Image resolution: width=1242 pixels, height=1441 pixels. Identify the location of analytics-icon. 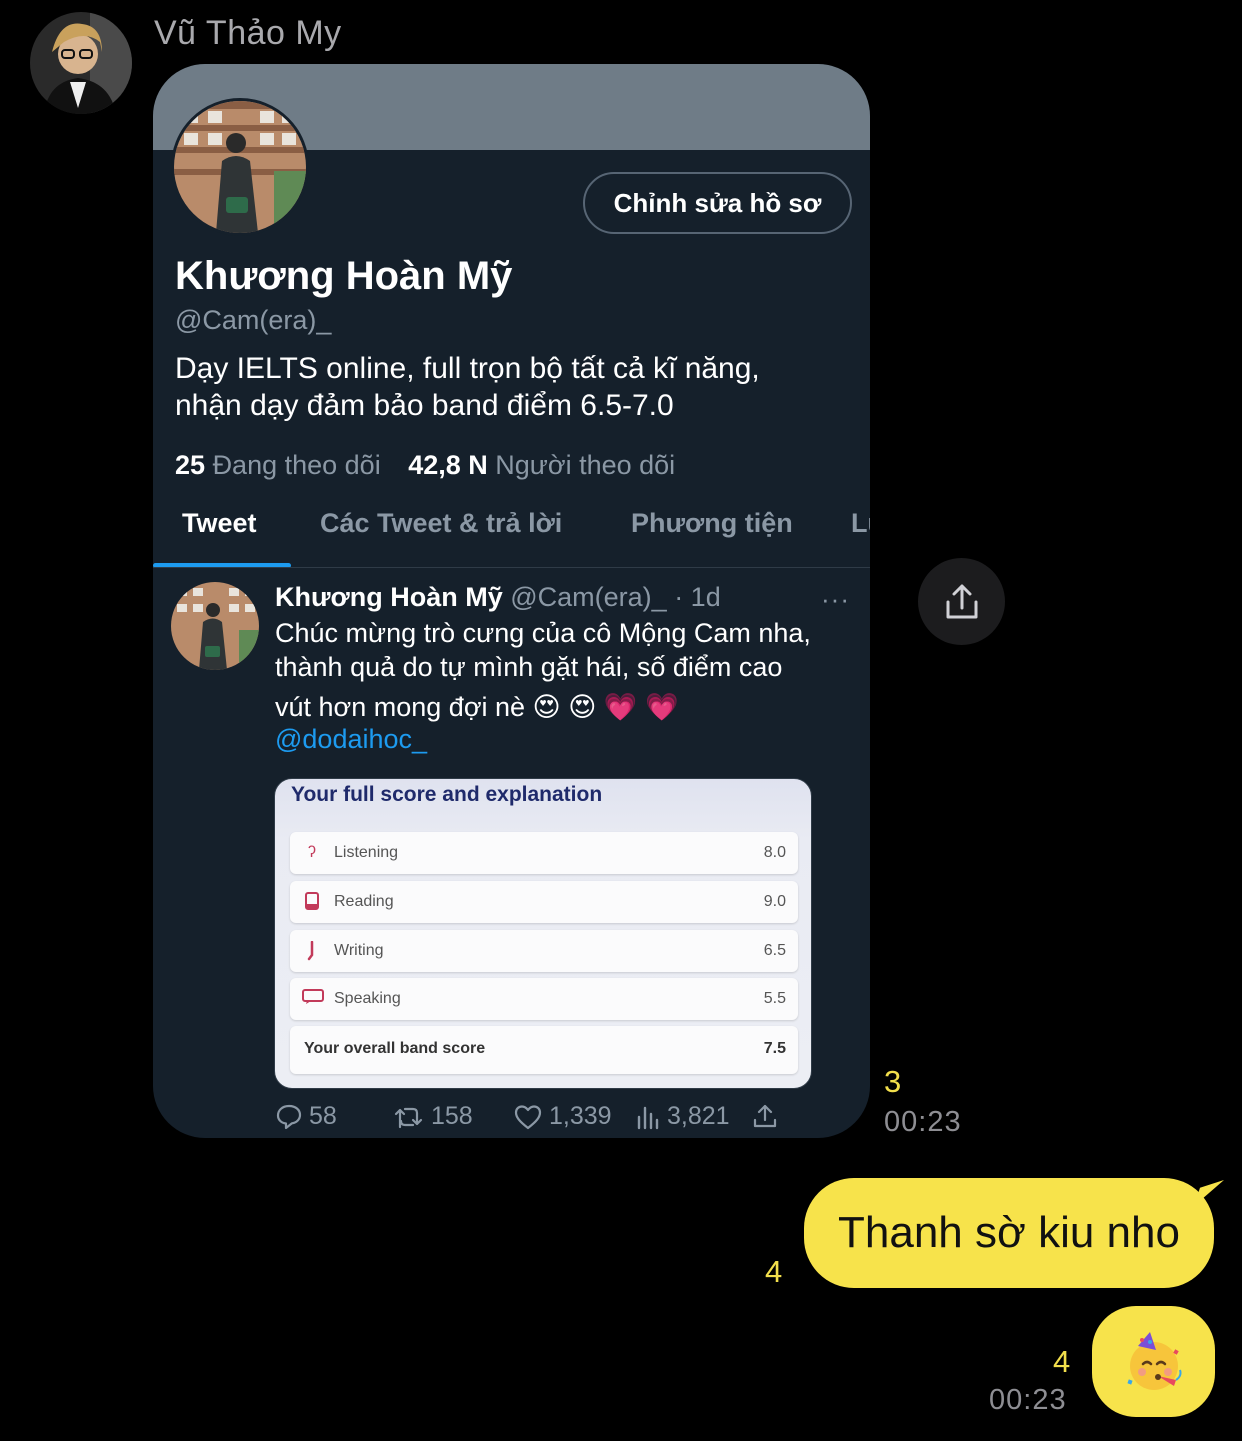
(648, 1117).